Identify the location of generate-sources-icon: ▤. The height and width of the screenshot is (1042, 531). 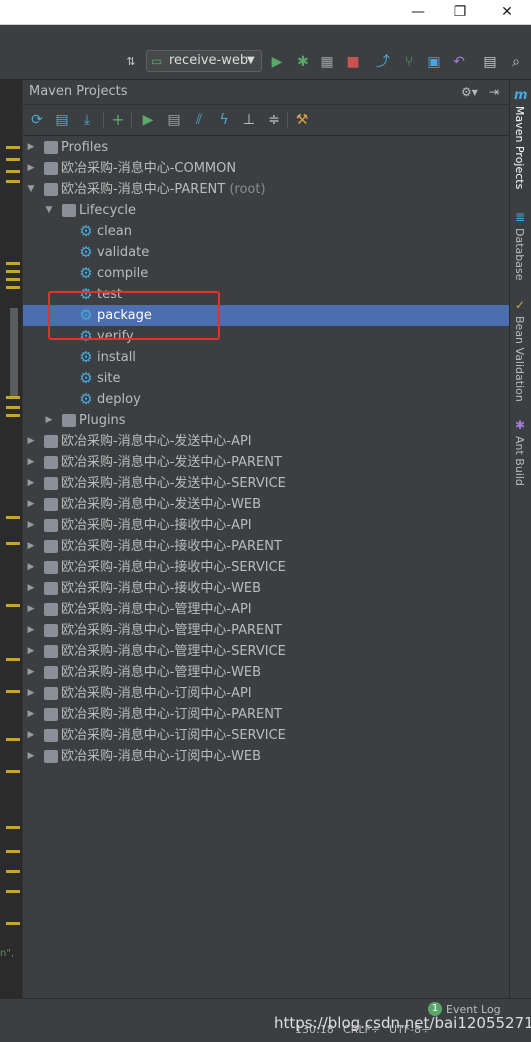
(62, 120).